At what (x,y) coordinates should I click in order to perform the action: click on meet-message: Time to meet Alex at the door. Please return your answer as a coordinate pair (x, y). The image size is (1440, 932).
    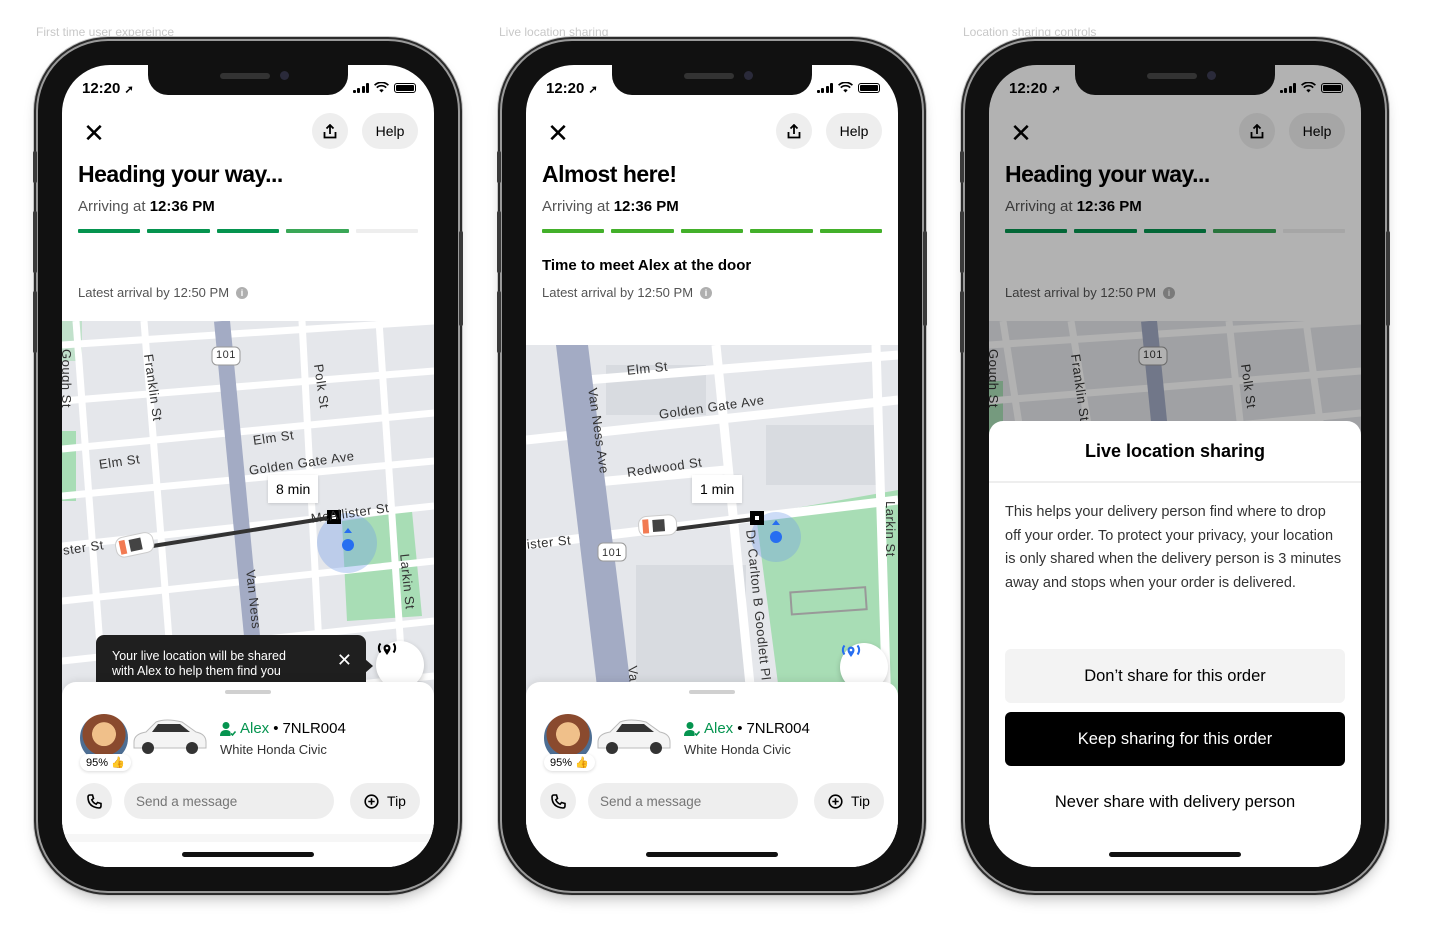
    Looking at the image, I should click on (647, 265).